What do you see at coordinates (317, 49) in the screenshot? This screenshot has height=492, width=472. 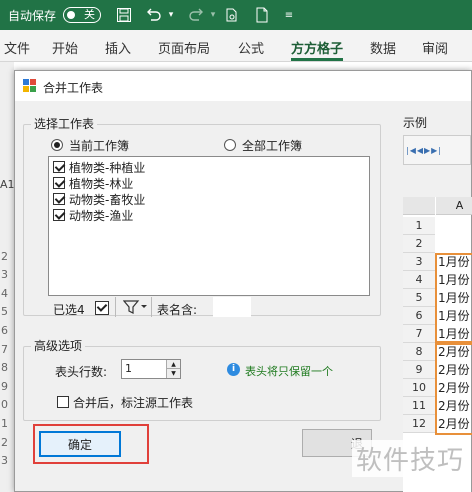 I see `tab-fangfang-gezi: 方方格子` at bounding box center [317, 49].